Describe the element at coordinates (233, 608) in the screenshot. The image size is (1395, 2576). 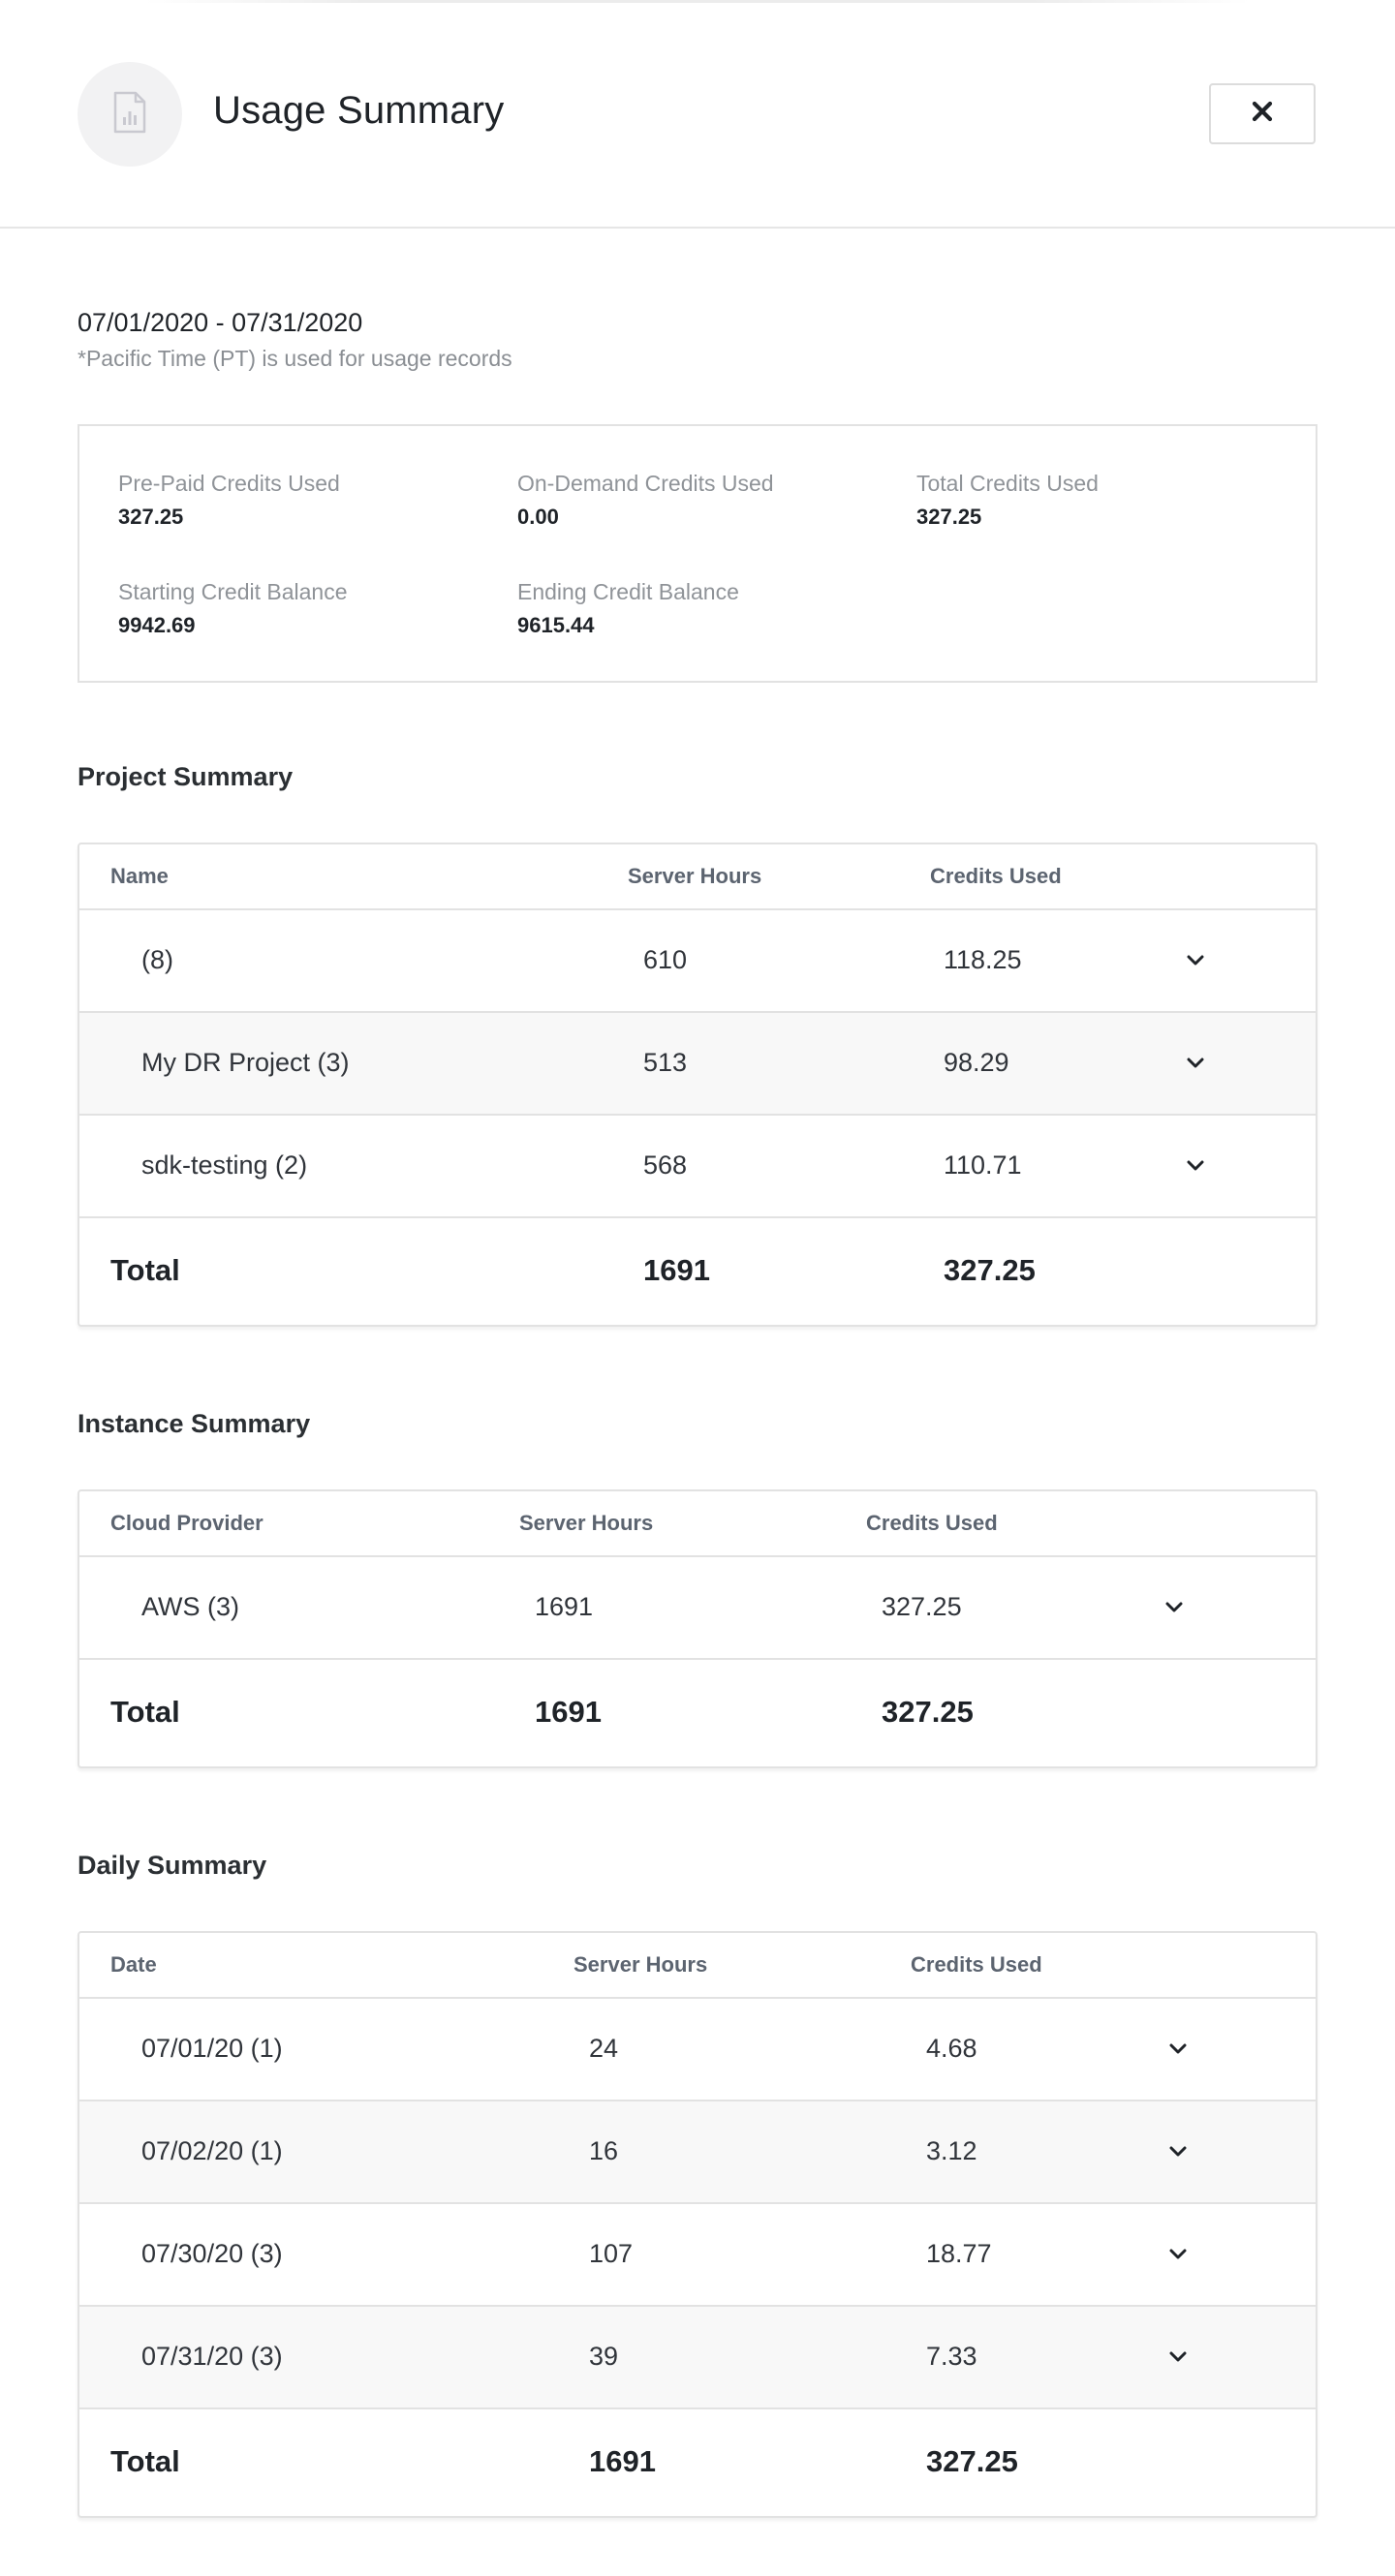
I see `starting-balance: Starting Credit Balance 9942.69` at that location.